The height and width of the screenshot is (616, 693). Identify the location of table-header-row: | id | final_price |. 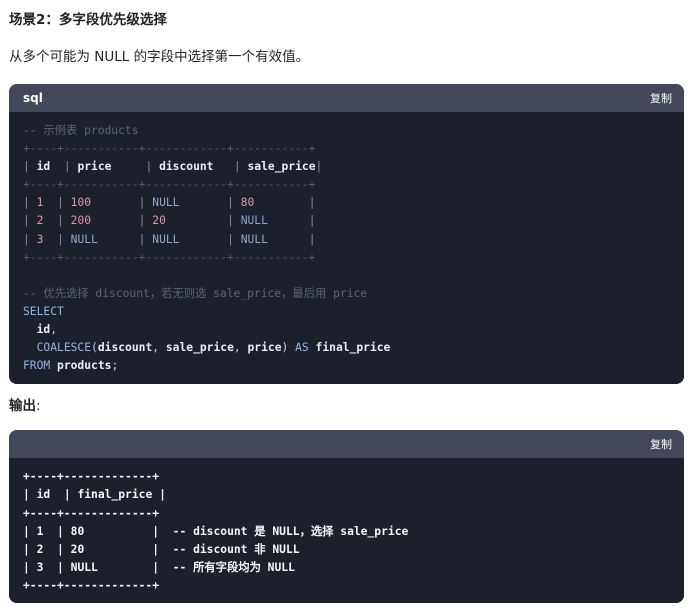
(94, 495).